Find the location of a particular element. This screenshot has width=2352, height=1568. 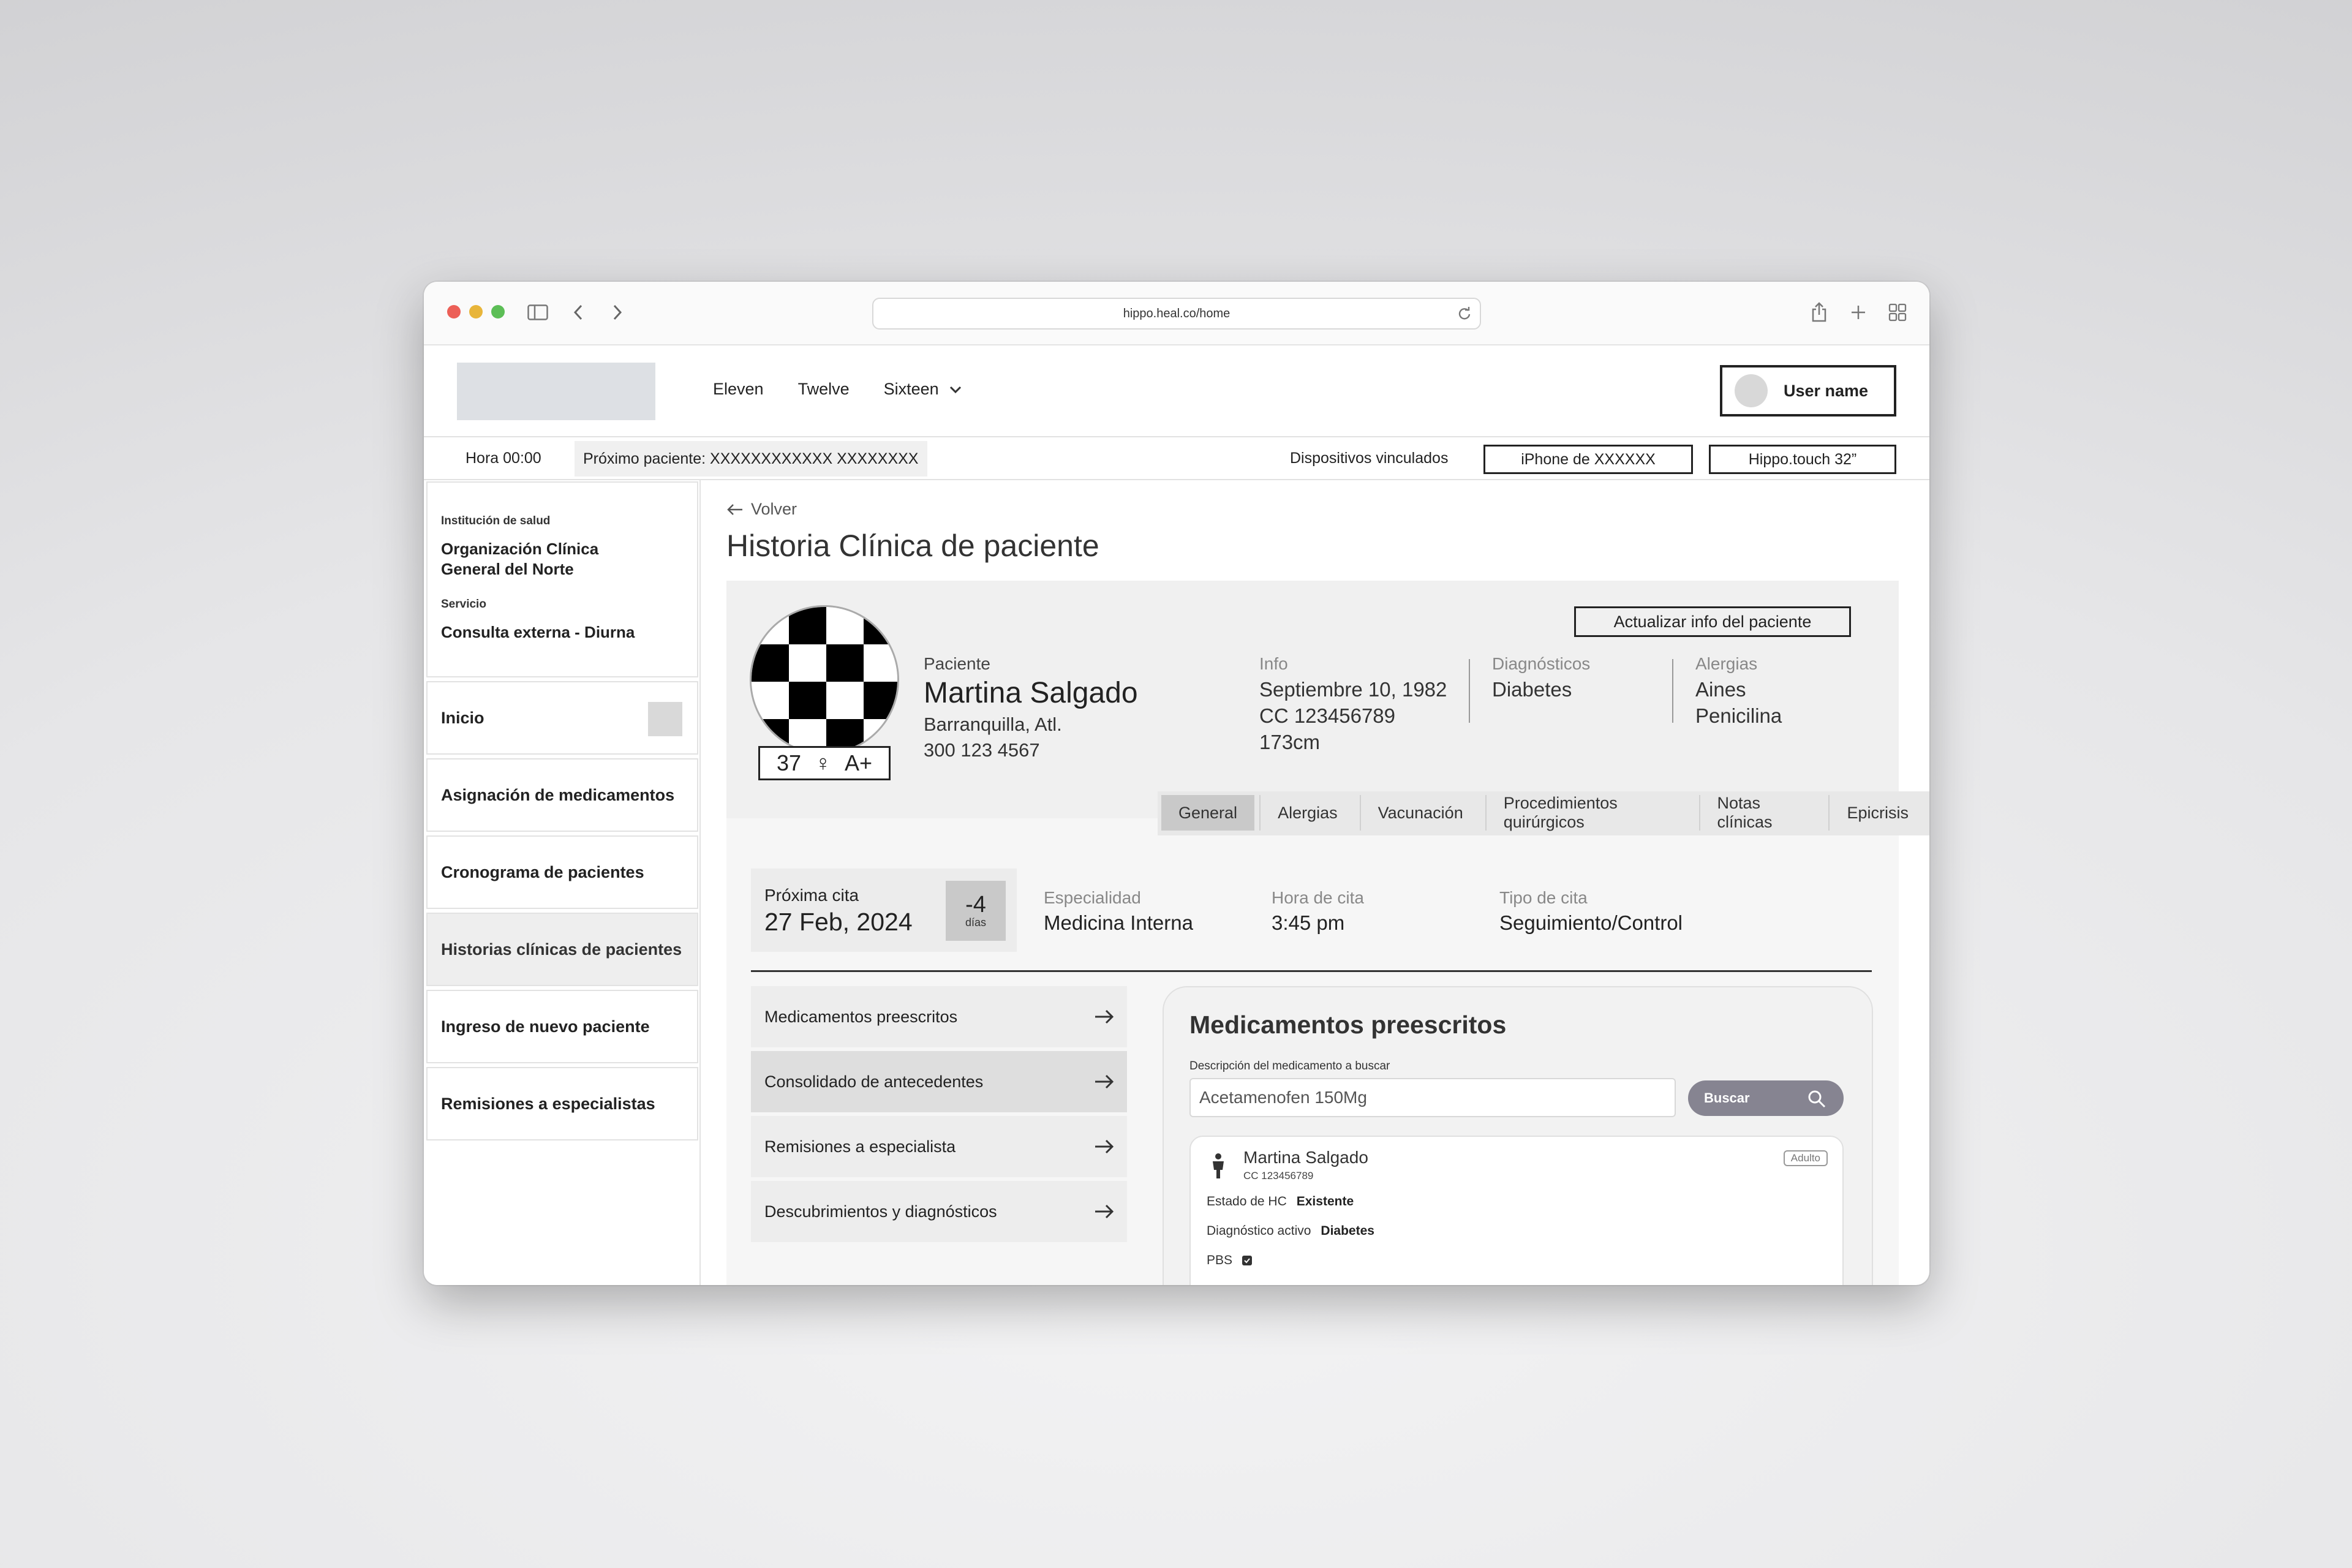

sidebar-toggle-icon is located at coordinates (538, 313).